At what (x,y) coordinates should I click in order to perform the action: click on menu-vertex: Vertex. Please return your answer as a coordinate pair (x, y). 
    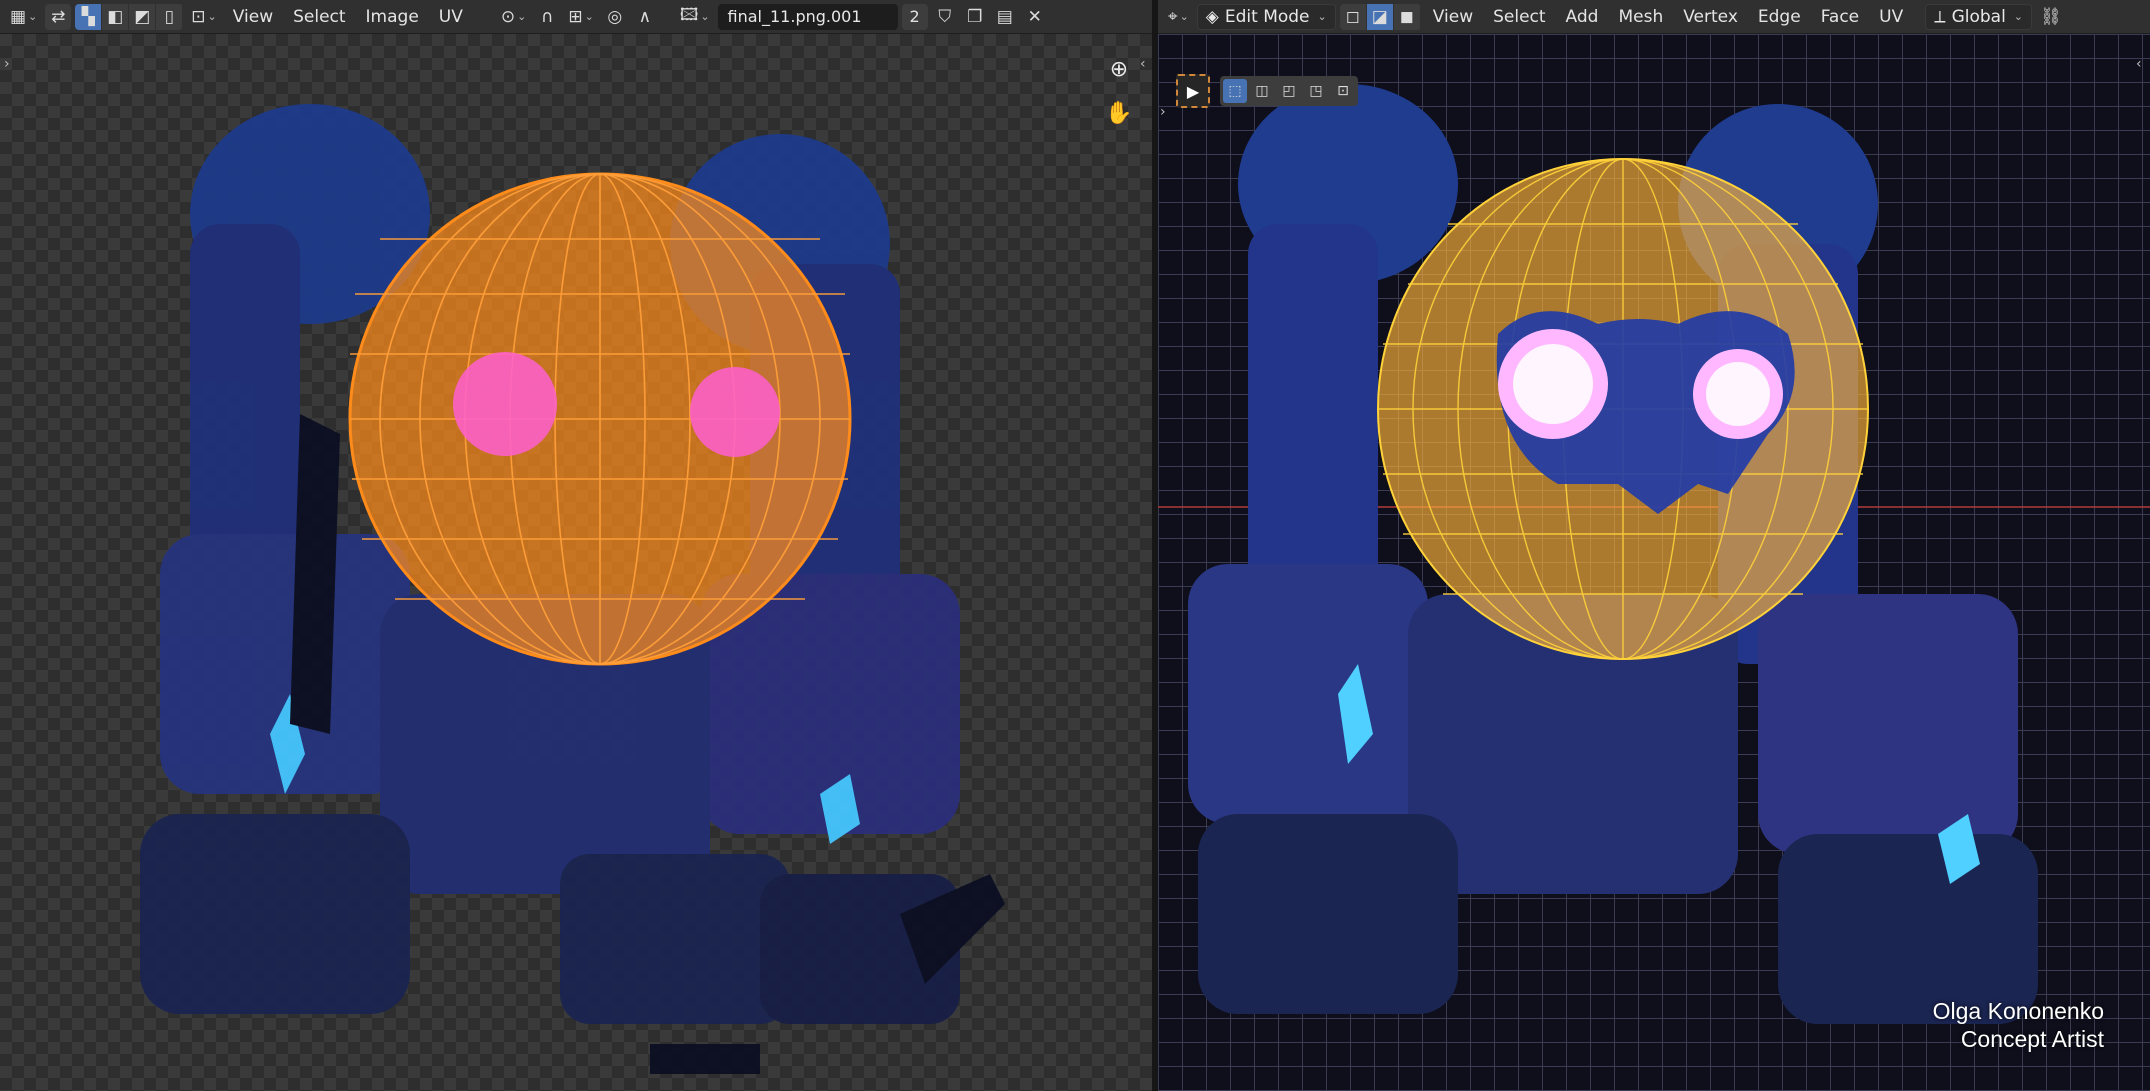
    Looking at the image, I should click on (1710, 17).